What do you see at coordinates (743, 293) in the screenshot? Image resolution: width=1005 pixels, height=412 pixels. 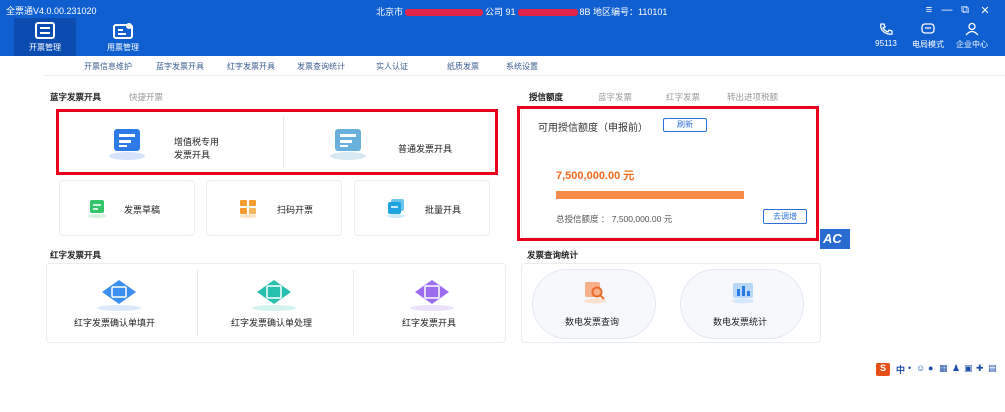 I see `bar-chart-icon` at bounding box center [743, 293].